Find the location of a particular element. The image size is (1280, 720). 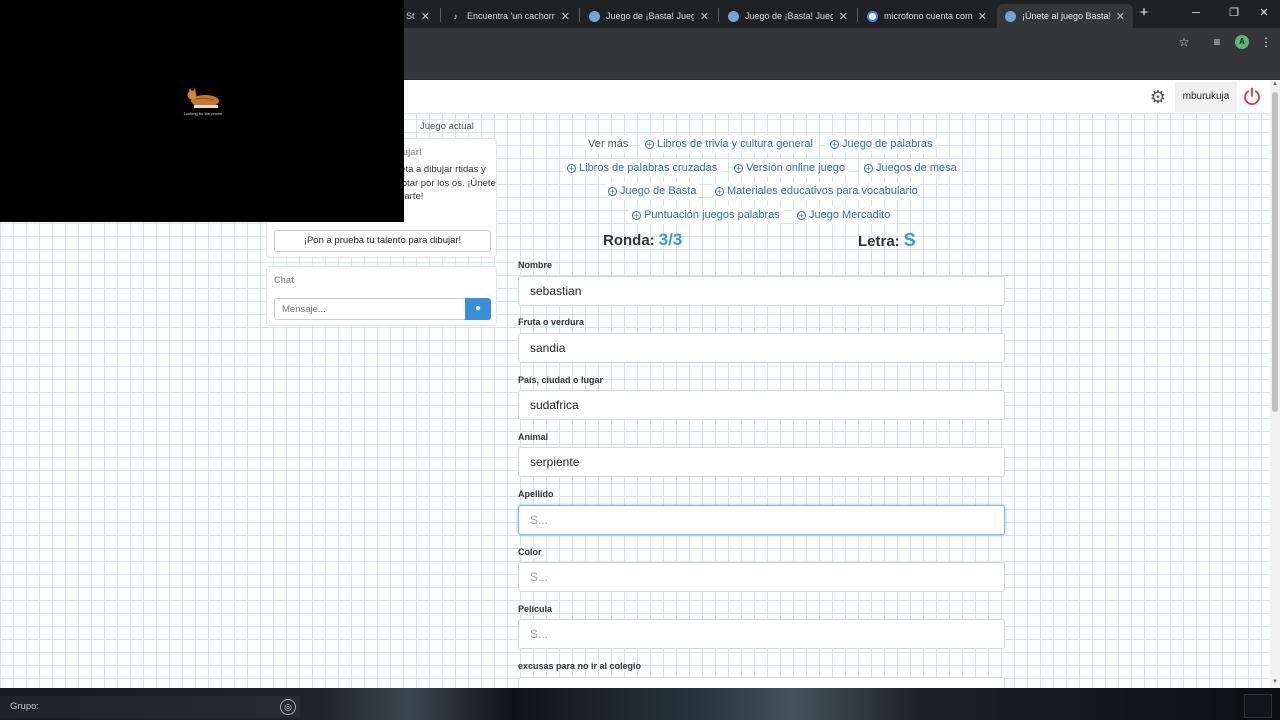

group-input is located at coordinates (150, 707).